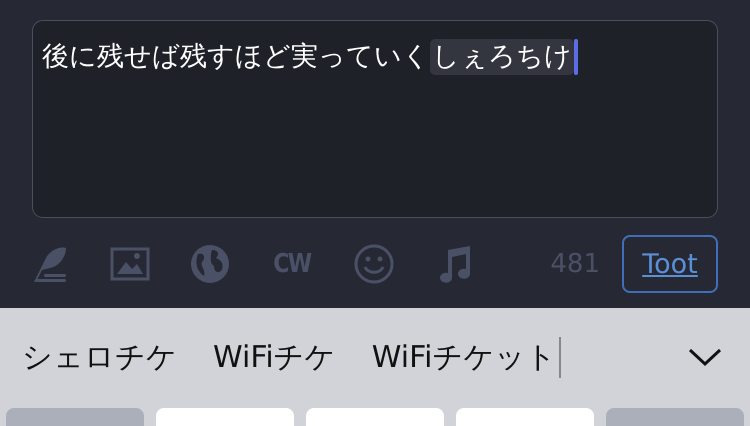 This screenshot has width=750, height=426. I want to click on composing-text: しぇろちけ, so click(502, 57).